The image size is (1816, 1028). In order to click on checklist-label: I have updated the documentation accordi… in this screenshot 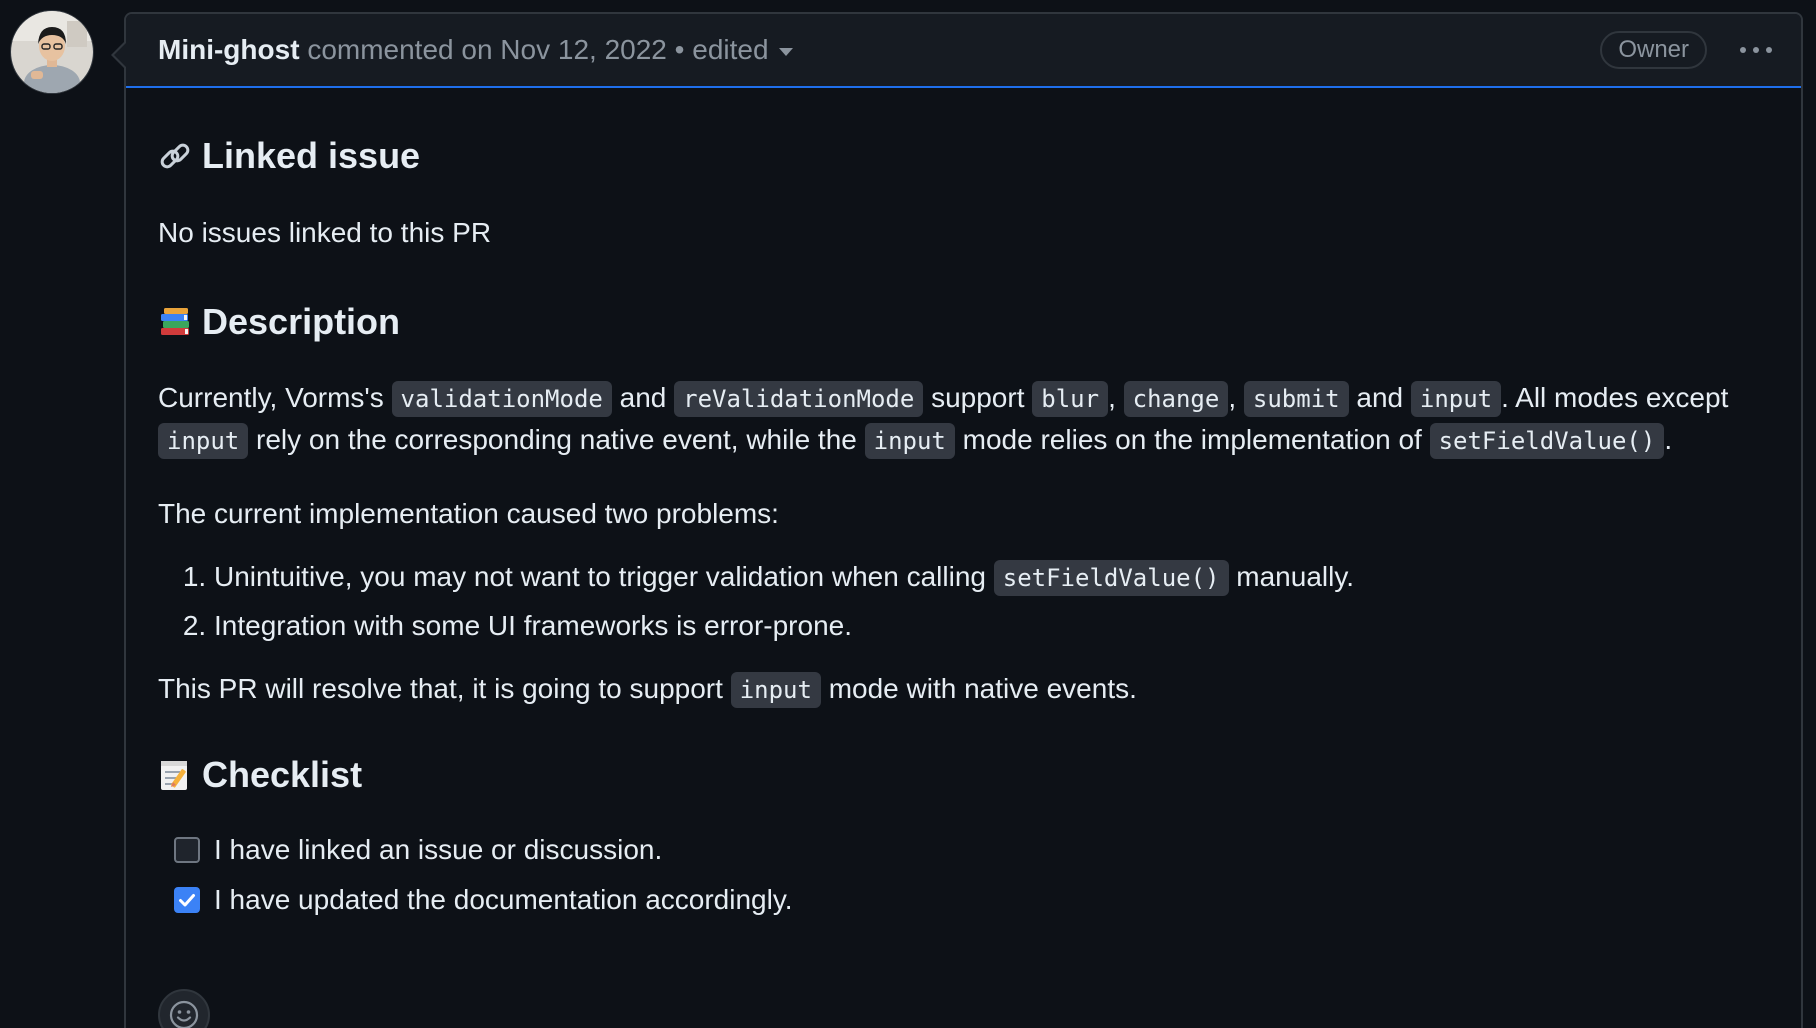, I will do `click(503, 899)`.